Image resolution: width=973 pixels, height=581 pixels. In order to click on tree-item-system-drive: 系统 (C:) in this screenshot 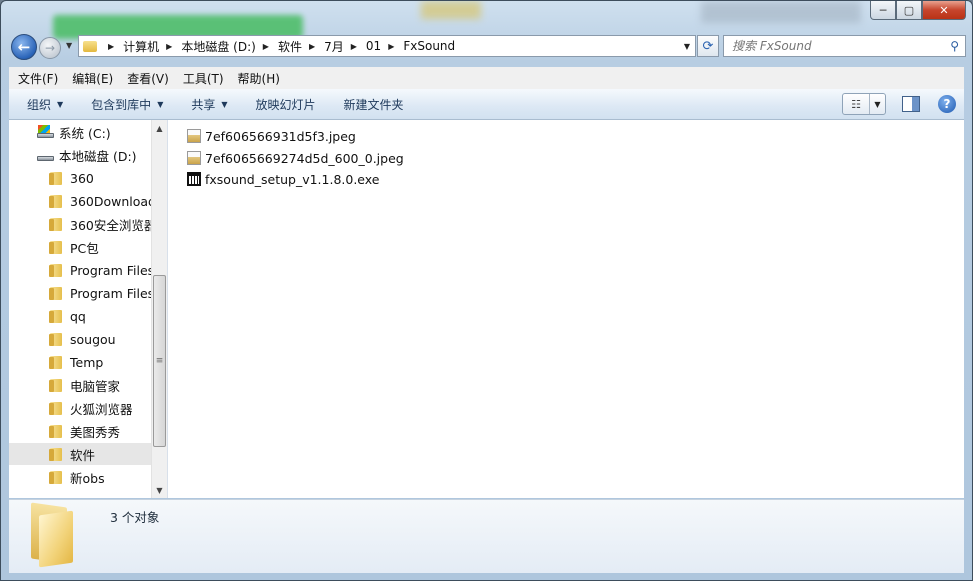, I will do `click(88, 132)`.